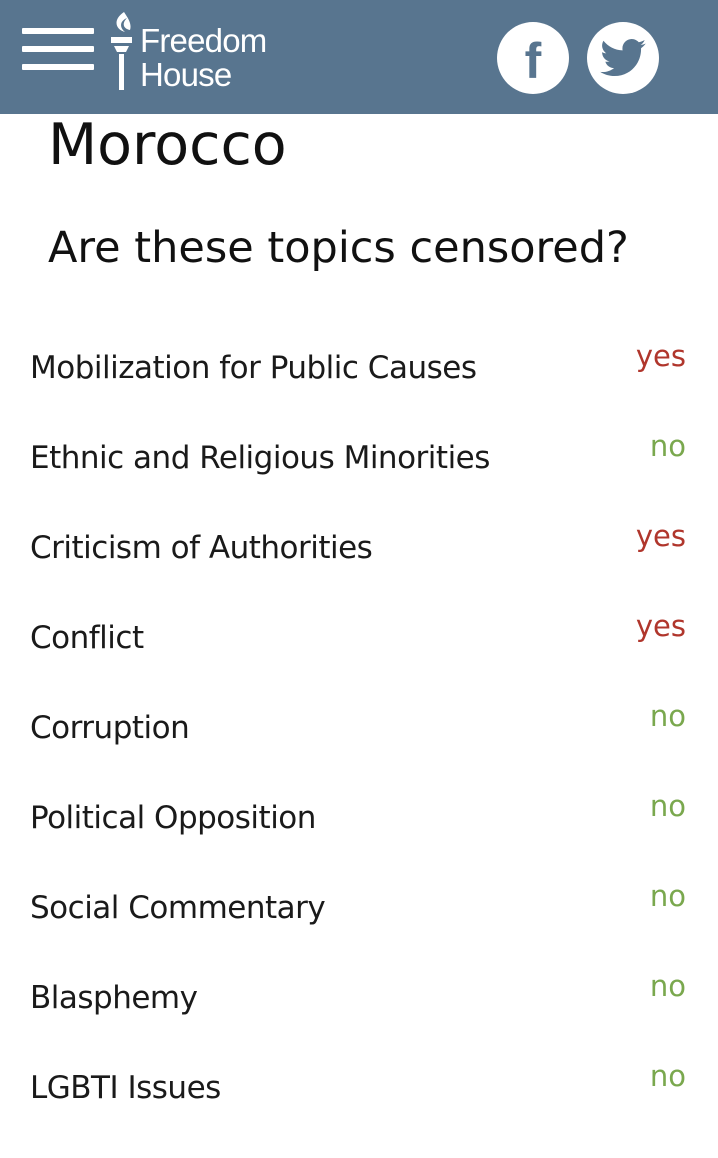 The width and height of the screenshot is (718, 1158). Describe the element at coordinates (253, 368) in the screenshot. I see `topic-label: Mobilization for Public Causes` at that location.